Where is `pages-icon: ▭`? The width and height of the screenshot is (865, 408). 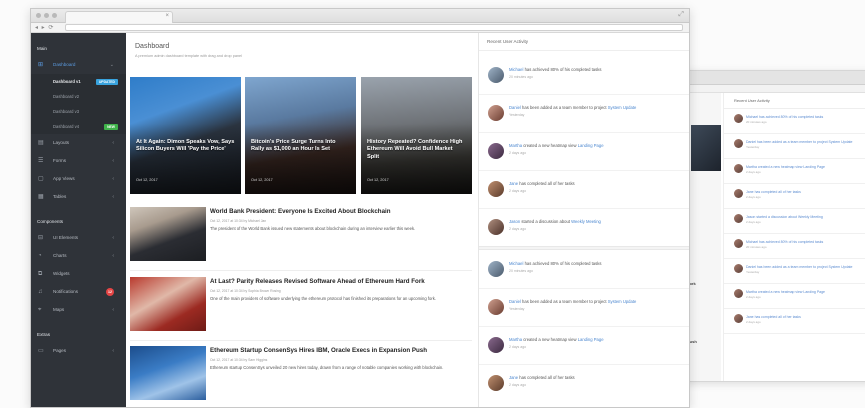
pages-icon: ▭ is located at coordinates (41, 351).